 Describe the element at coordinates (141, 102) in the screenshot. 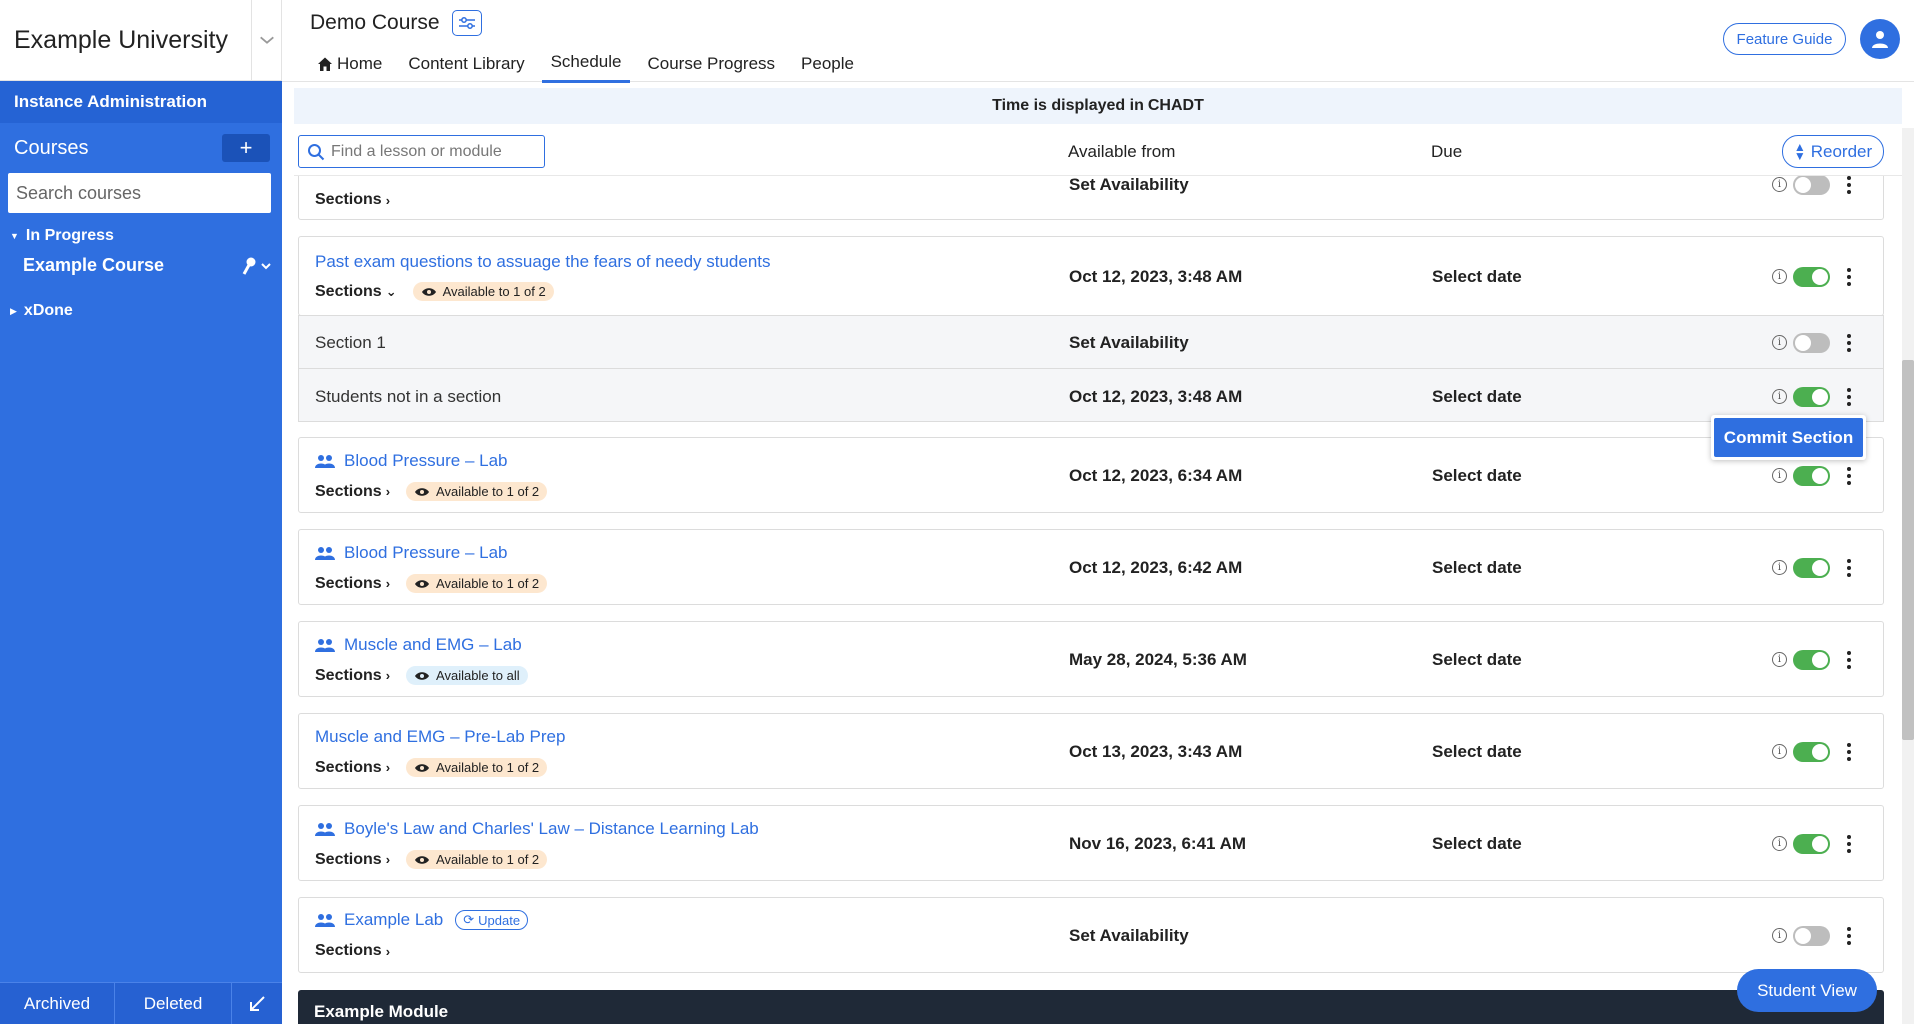

I see `instance-administration-link: Instance Administration` at that location.